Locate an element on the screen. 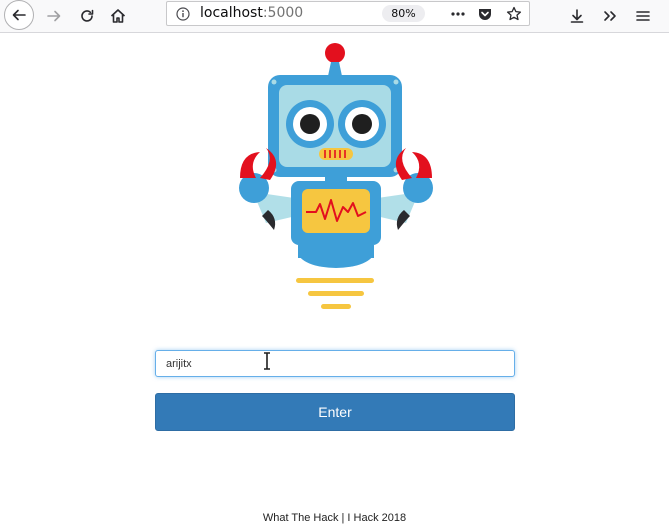 The height and width of the screenshot is (529, 669). robot-illustration is located at coordinates (336, 176).